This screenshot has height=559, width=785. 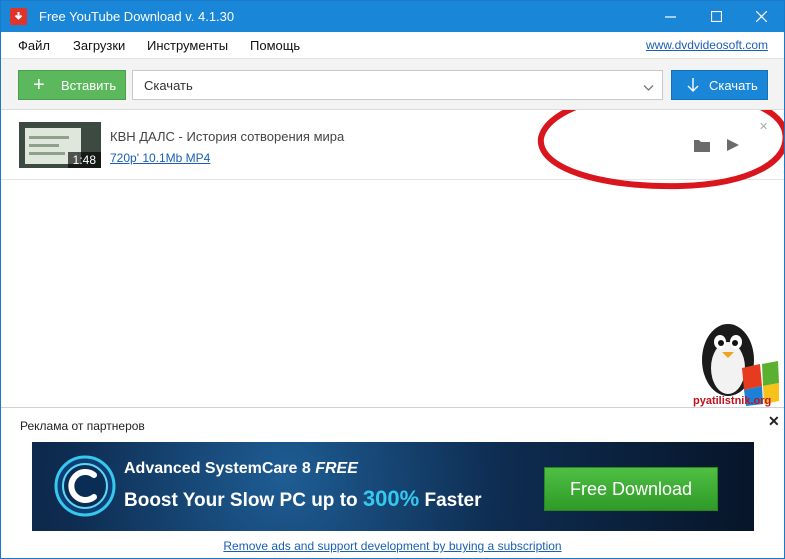 I want to click on paste-button: + Вставить, so click(x=72, y=85).